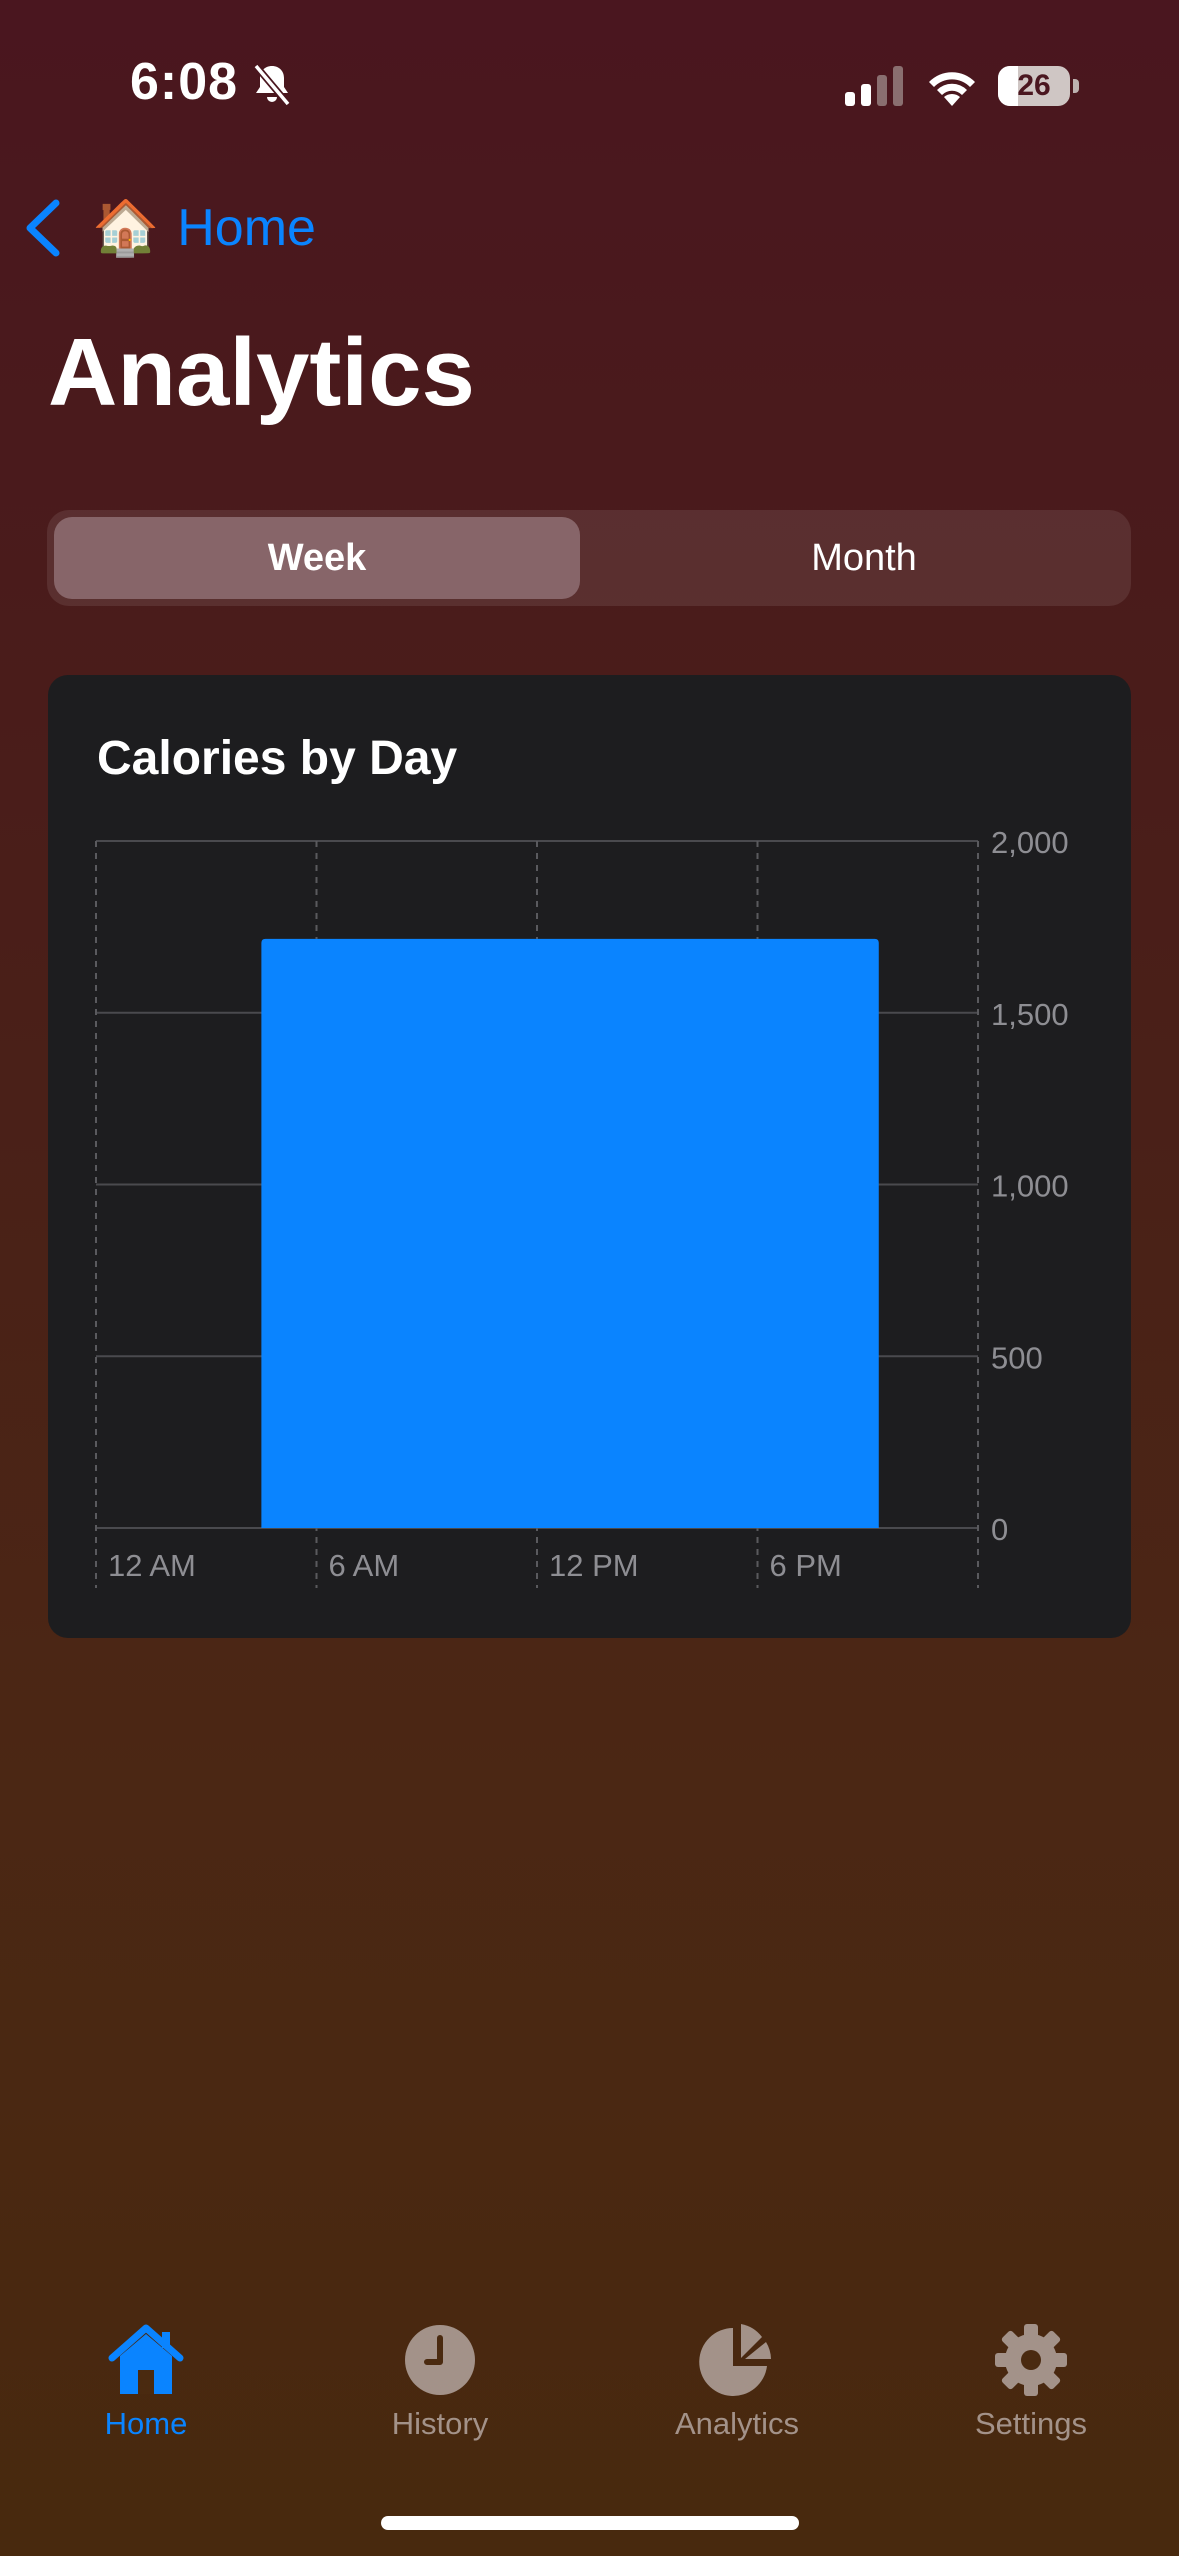 The height and width of the screenshot is (2556, 1179). I want to click on period-segmented-control: Week Month, so click(589, 558).